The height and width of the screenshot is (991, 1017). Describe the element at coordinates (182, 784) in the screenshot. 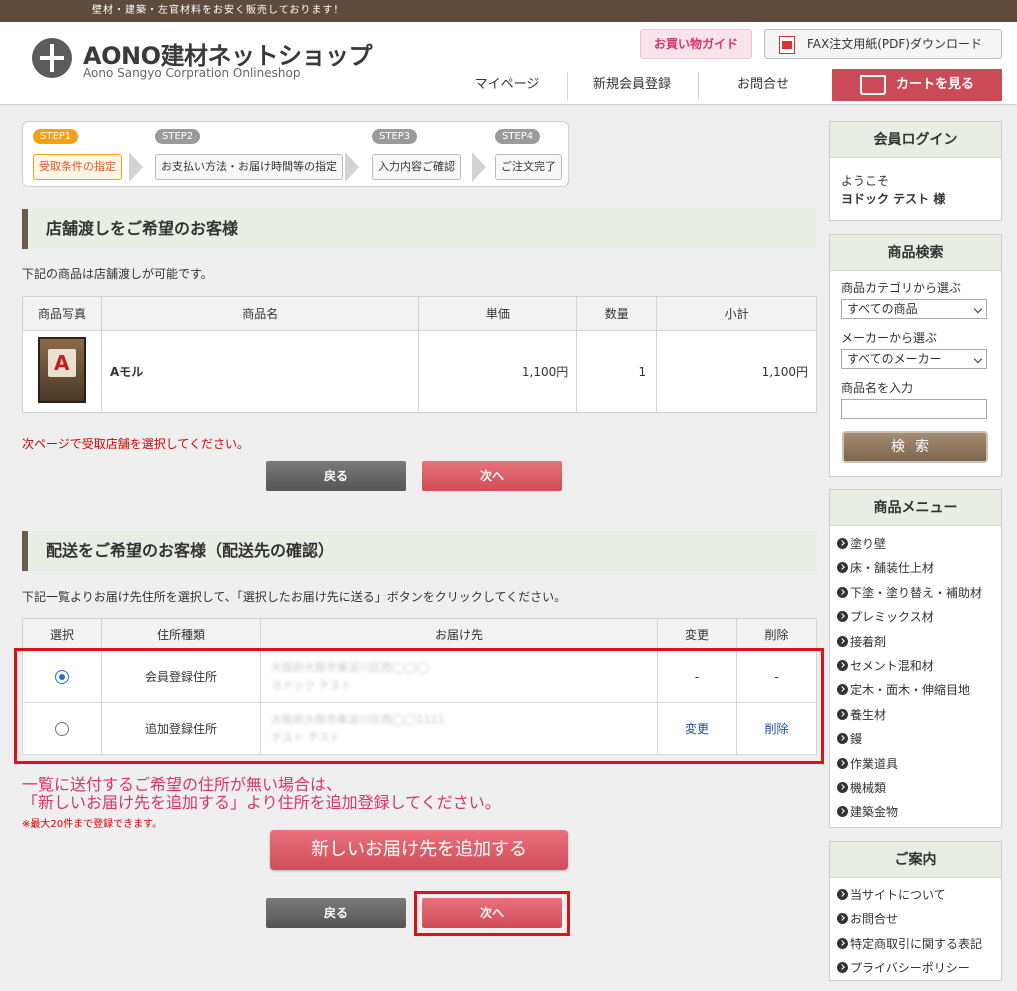

I see `message-line-1: 一覧に送付するご希望の住所が無い場合は、` at that location.